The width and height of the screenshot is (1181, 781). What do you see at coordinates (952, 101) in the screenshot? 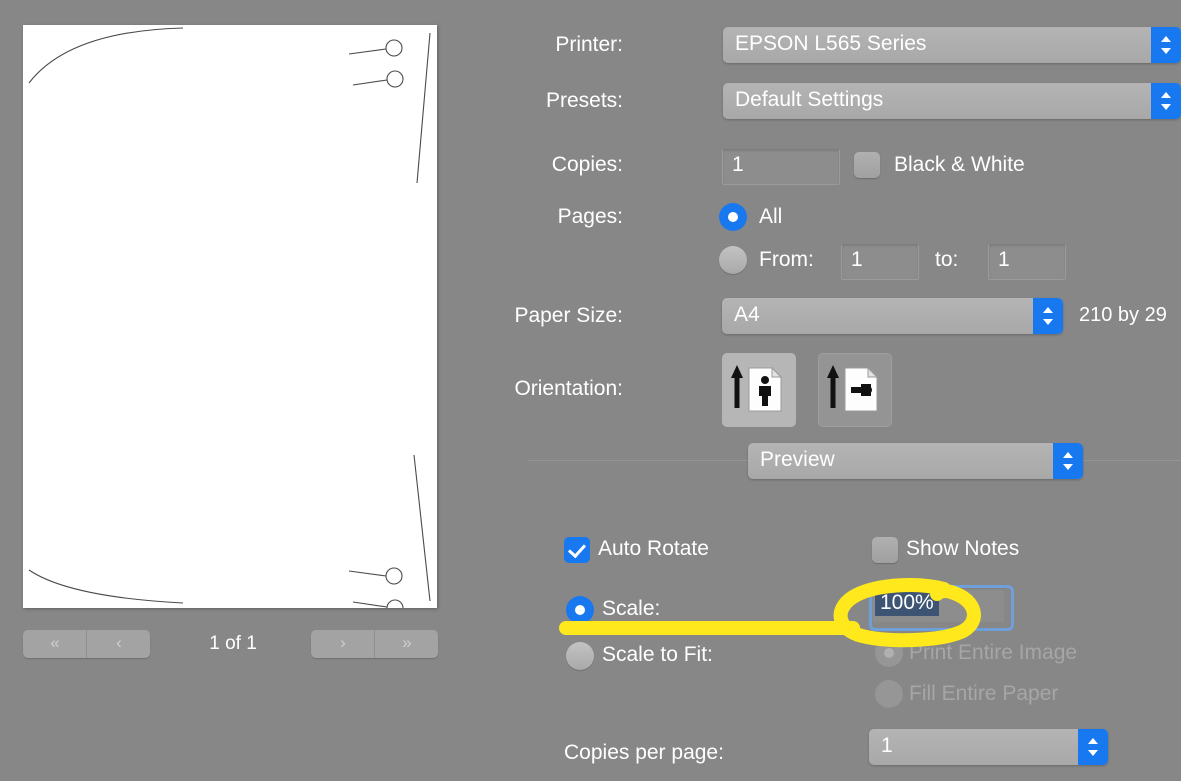
I see `presets-popup: Default Settings` at bounding box center [952, 101].